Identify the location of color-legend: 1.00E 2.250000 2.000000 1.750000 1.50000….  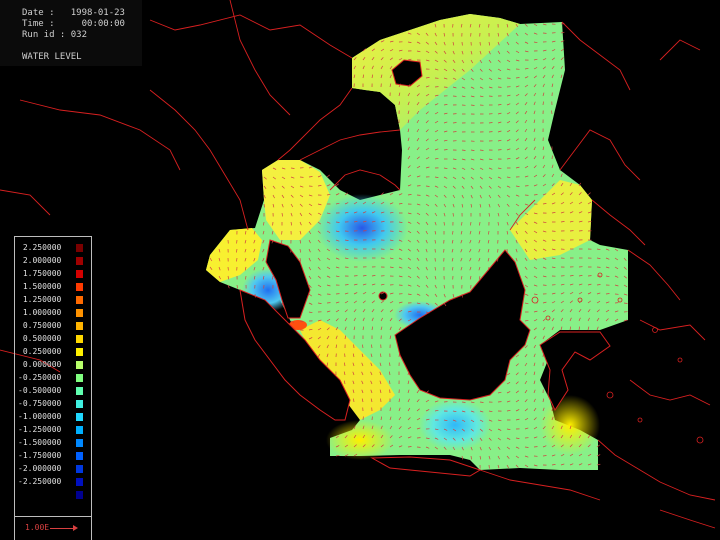
(53, 388).